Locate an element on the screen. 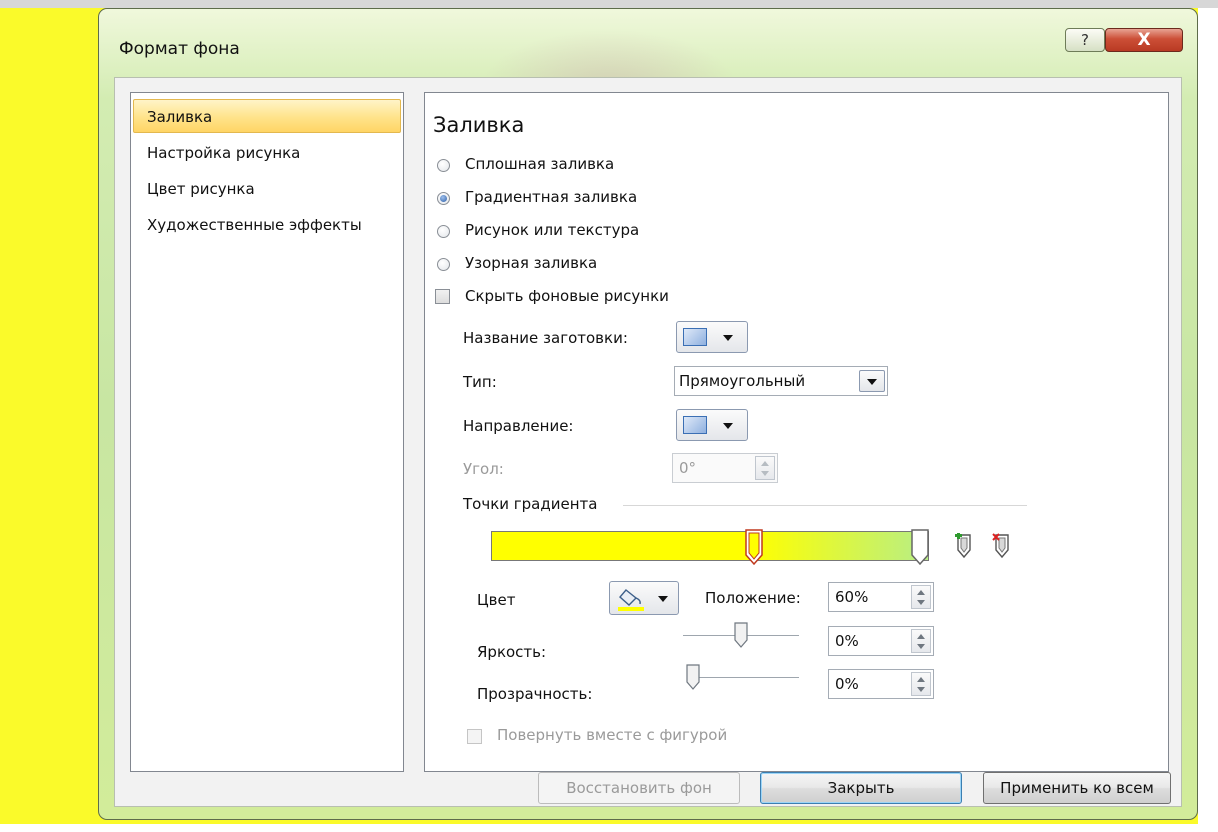 The width and height of the screenshot is (1218, 832). hide-background-checkbox is located at coordinates (442, 296).